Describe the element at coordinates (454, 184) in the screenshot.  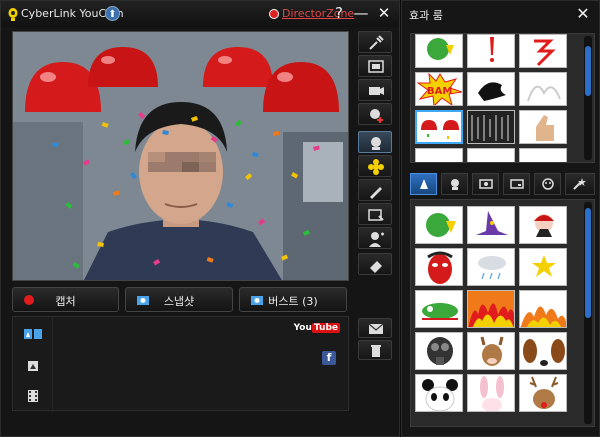
I see `tab-emotion` at that location.